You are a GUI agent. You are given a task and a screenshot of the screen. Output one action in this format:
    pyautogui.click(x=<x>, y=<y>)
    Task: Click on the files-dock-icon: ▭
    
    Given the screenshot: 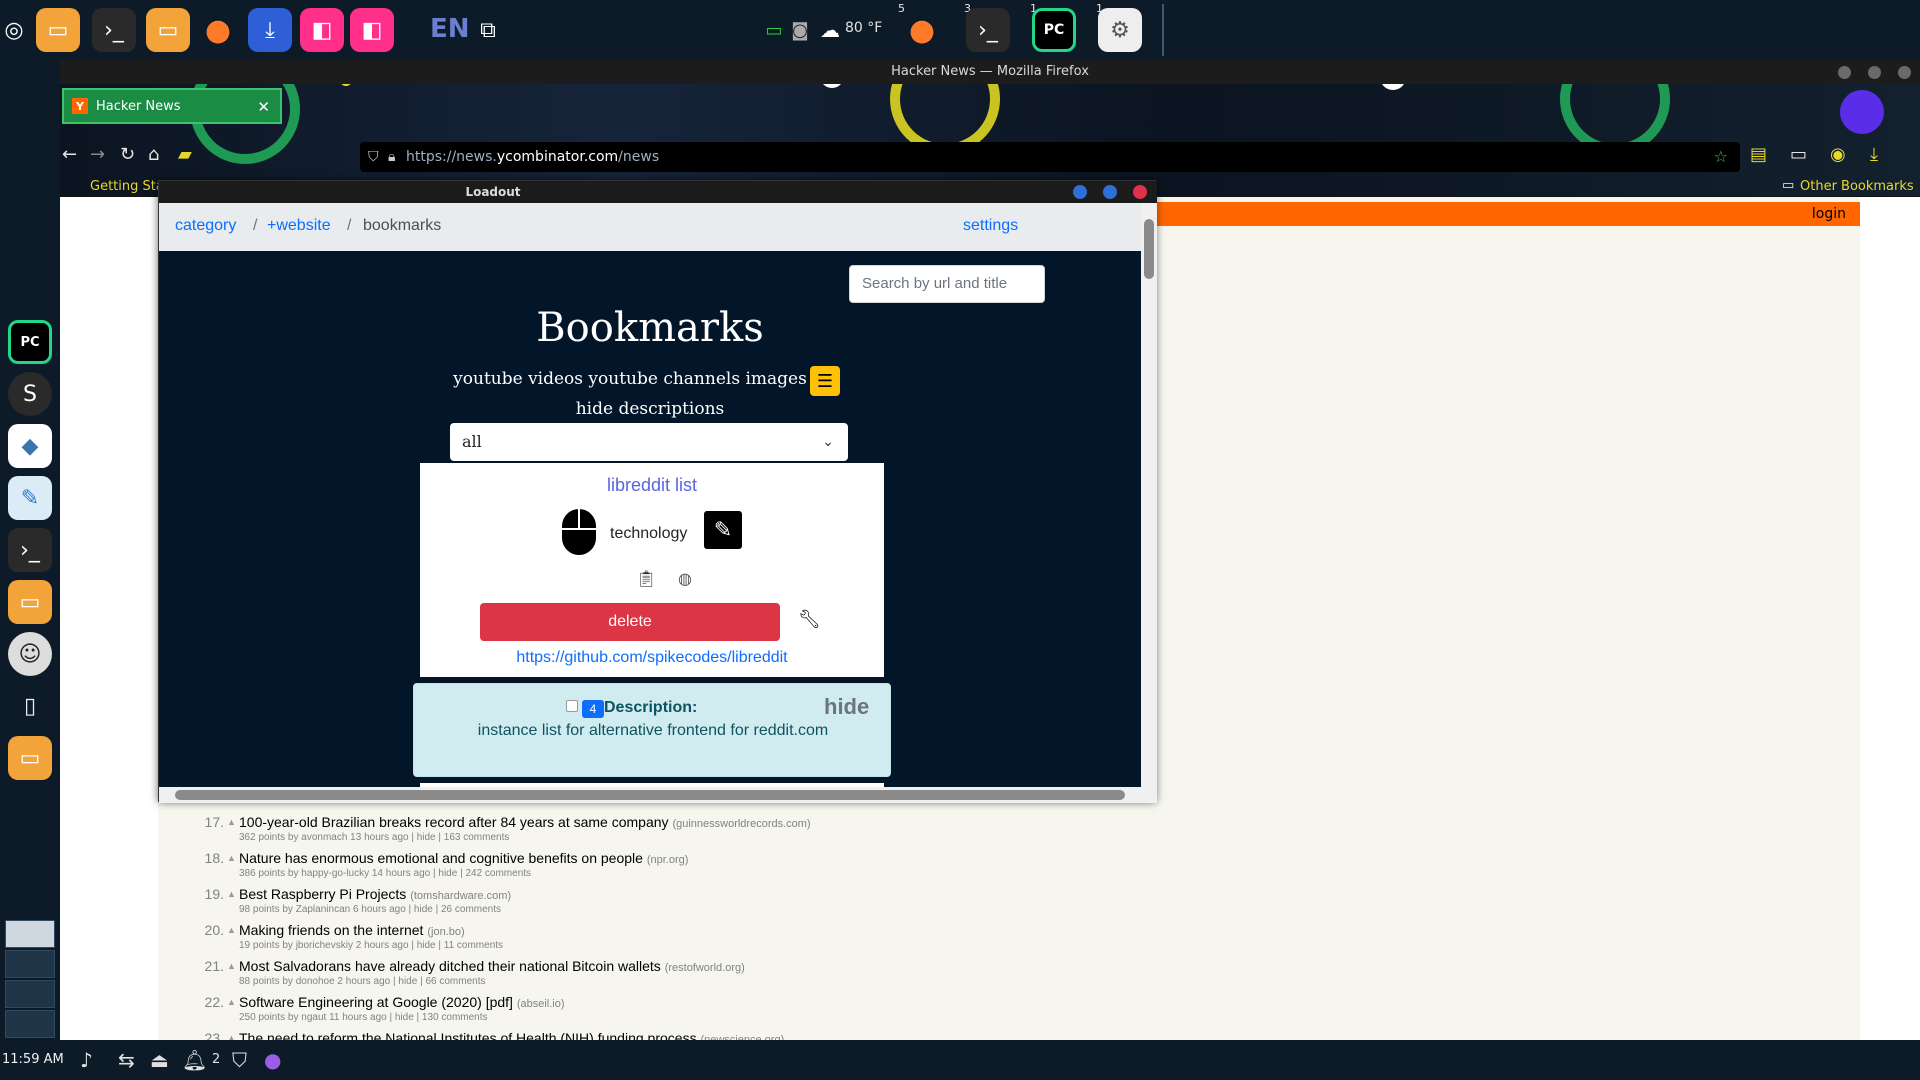 What is the action you would take?
    pyautogui.click(x=30, y=602)
    